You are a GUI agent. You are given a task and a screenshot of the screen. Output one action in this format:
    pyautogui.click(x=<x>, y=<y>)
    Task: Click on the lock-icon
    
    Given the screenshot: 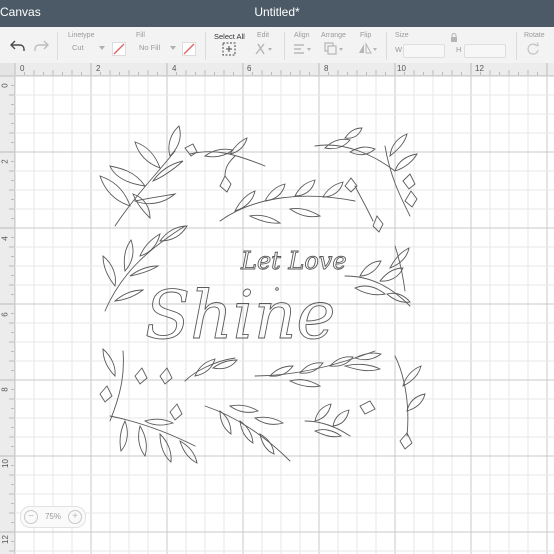 What is the action you would take?
    pyautogui.click(x=454, y=38)
    